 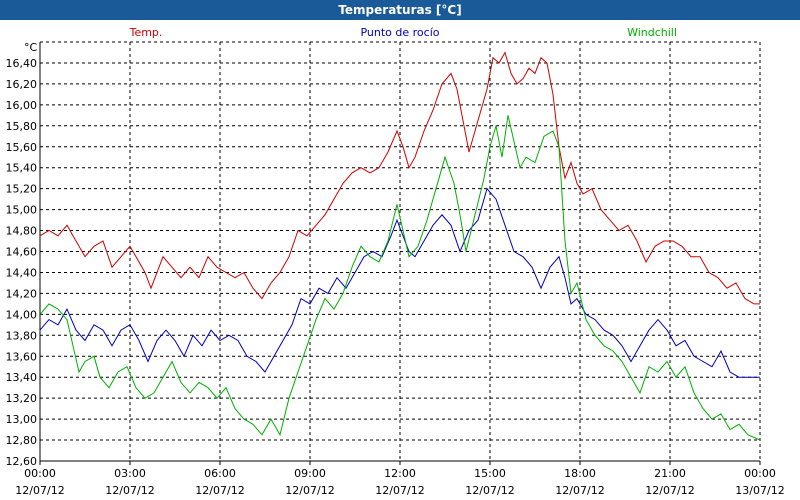 I want to click on x-tick-time: 06:00, so click(x=220, y=473).